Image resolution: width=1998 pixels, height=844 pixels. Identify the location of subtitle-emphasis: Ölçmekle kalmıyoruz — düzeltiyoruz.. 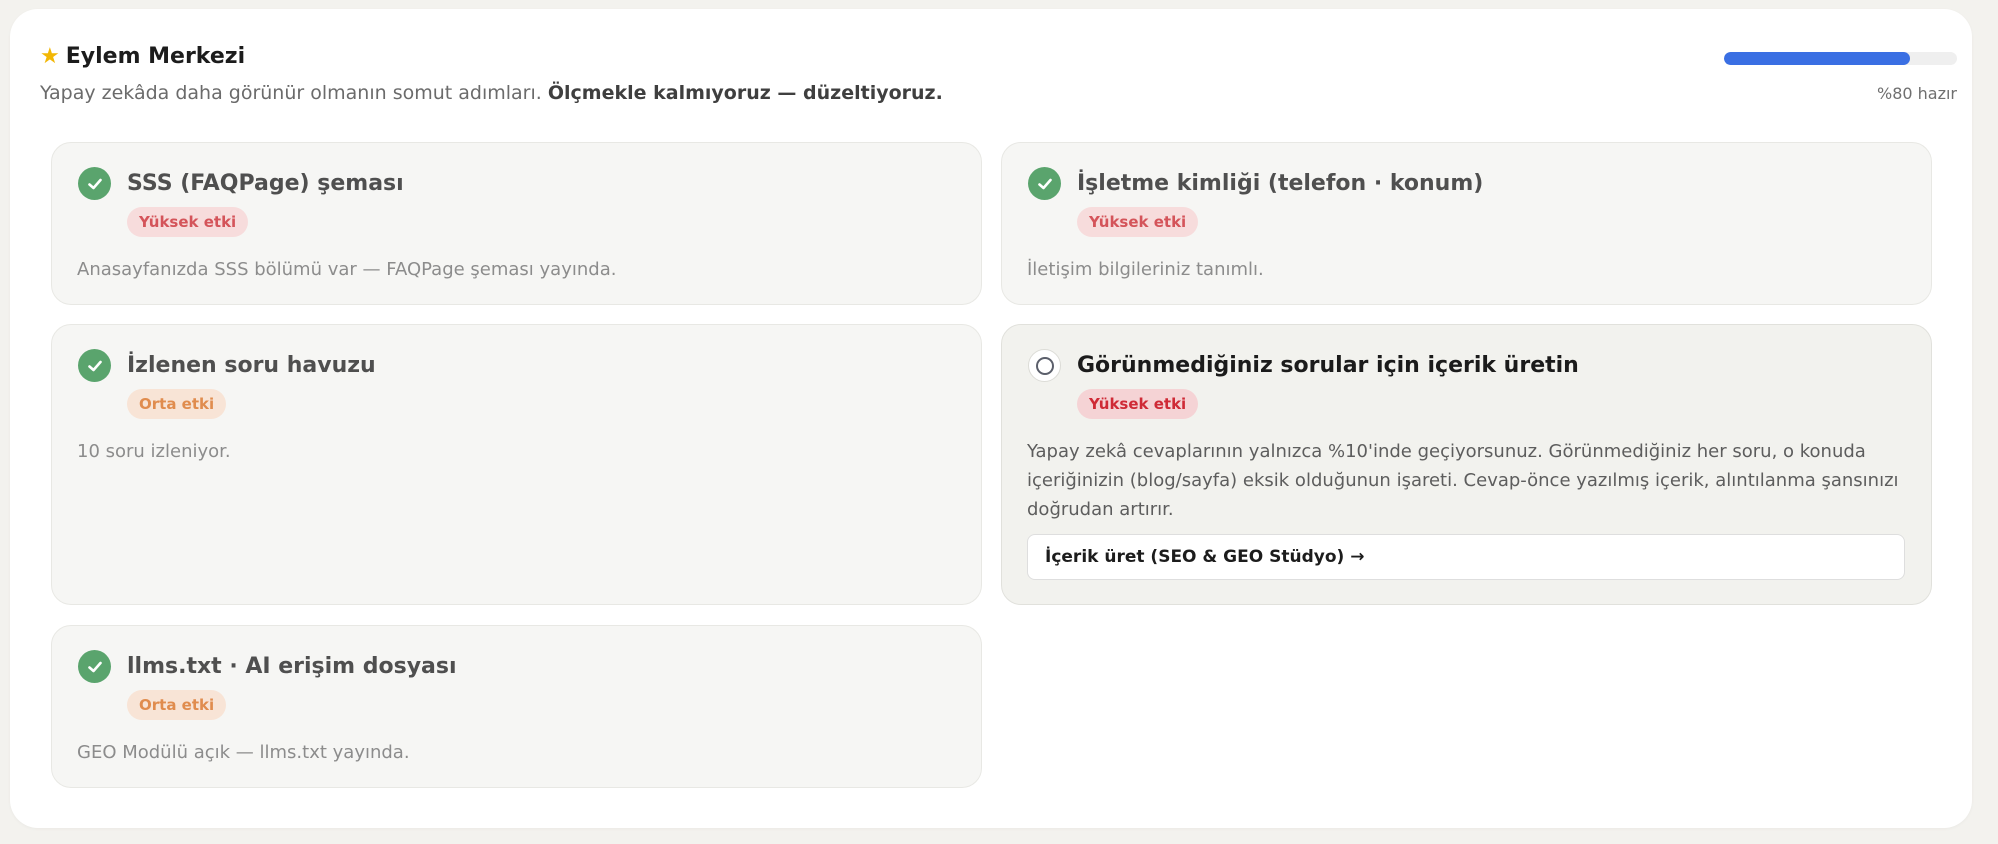
(745, 93).